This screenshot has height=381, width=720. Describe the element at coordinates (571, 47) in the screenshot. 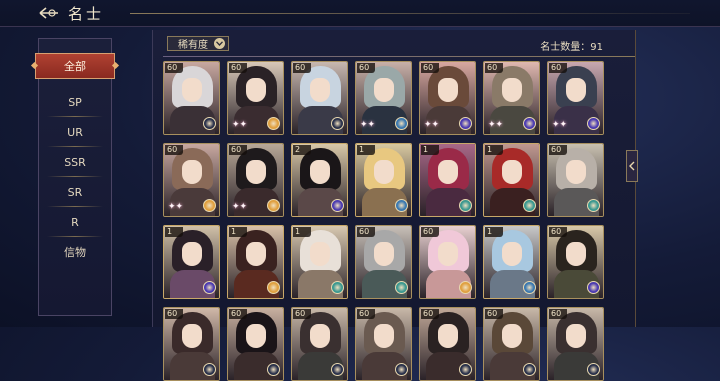

I see `character-count: 名士数量：91` at that location.